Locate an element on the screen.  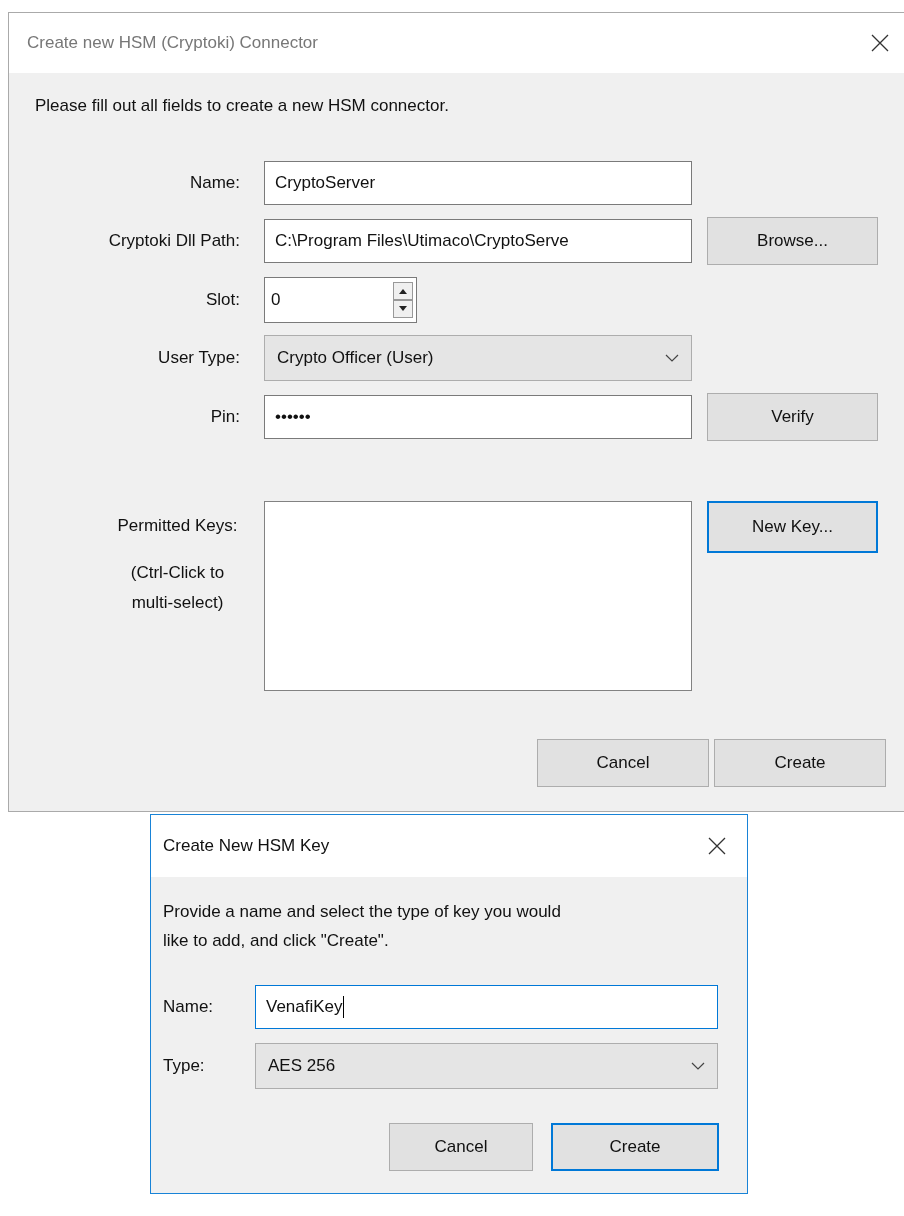
dropdown: AES 256 is located at coordinates (486, 1065).